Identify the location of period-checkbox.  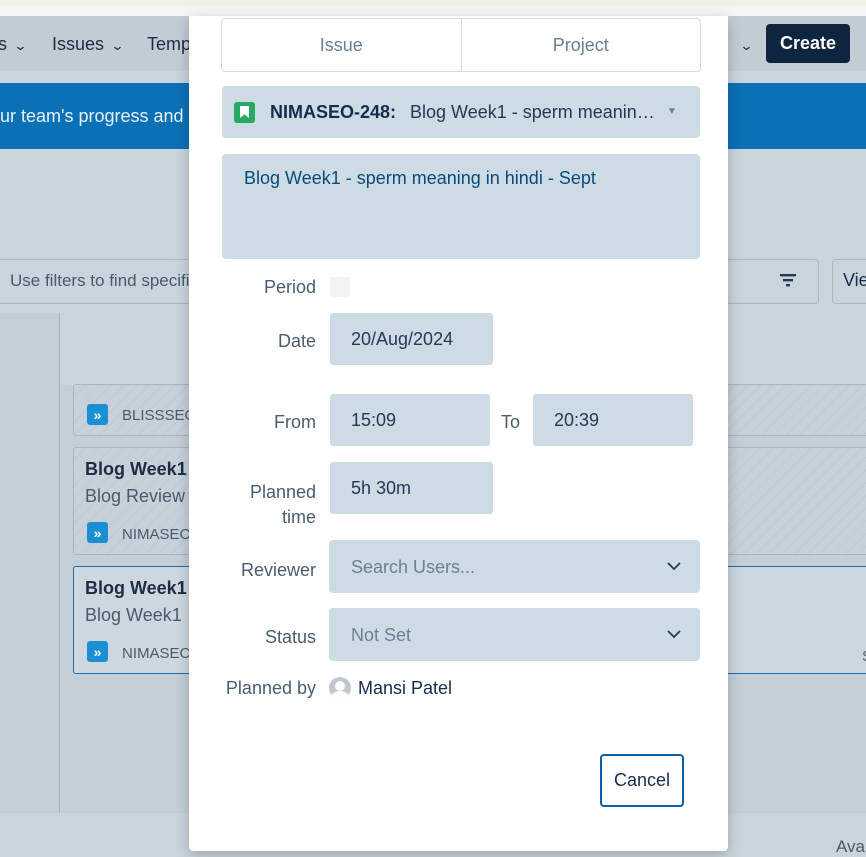
(340, 287).